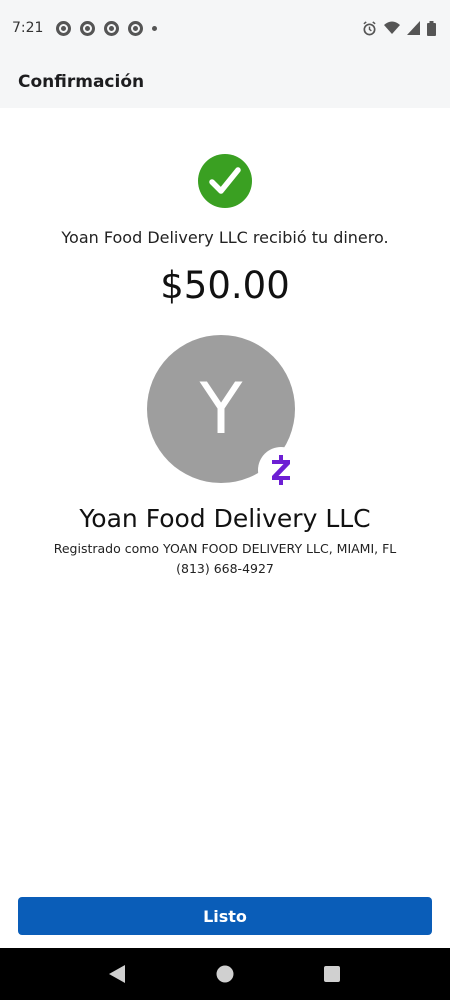  Describe the element at coordinates (221, 409) in the screenshot. I see `avatar-letter: Y` at that location.